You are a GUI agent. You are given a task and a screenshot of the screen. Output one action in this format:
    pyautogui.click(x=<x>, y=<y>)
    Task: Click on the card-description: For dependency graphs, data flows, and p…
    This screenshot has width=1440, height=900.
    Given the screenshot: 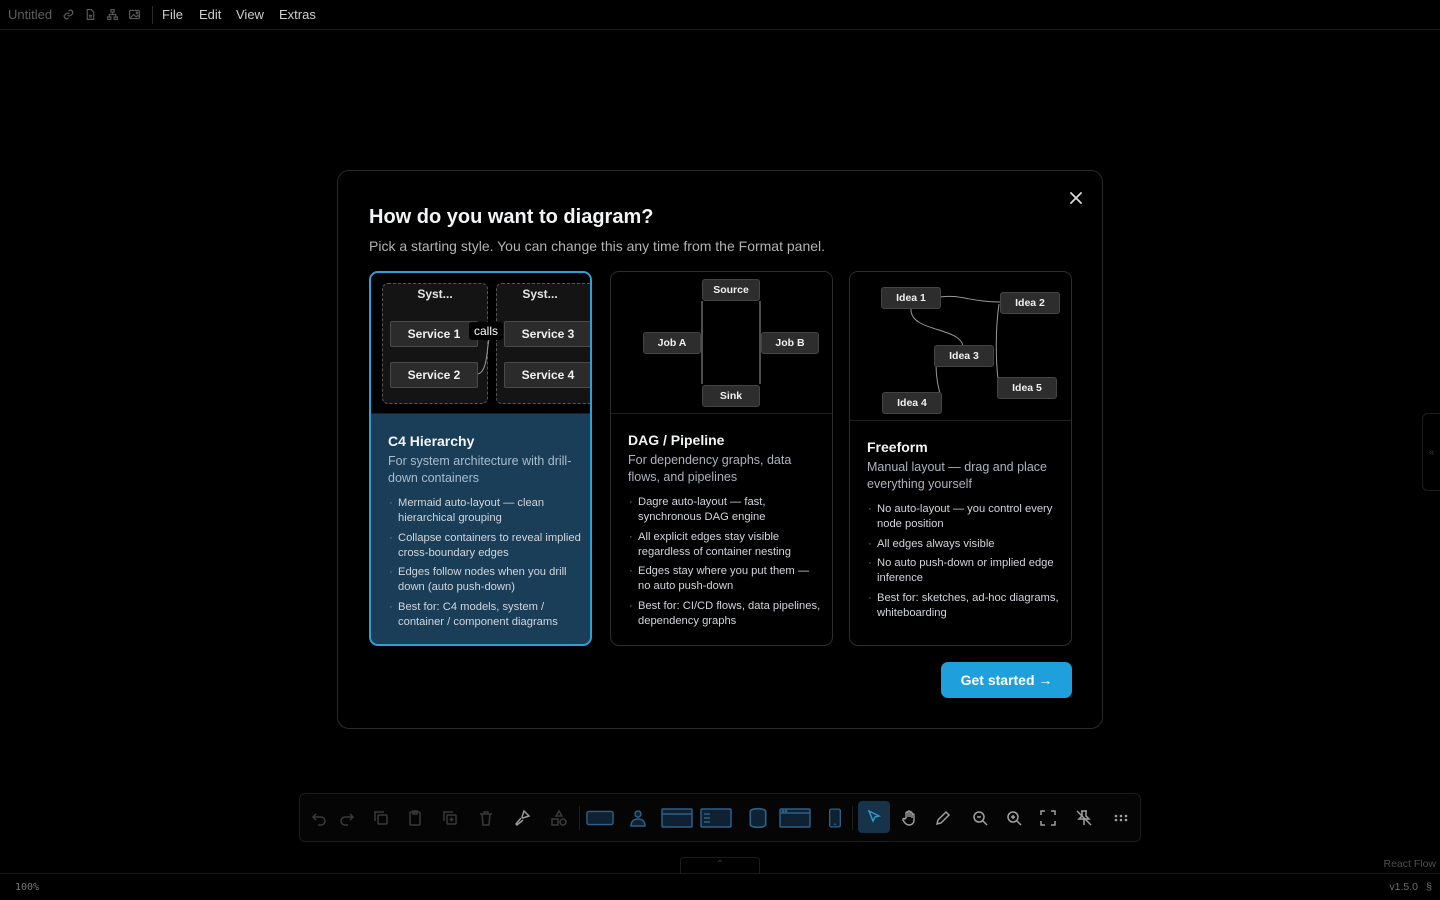 What is the action you would take?
    pyautogui.click(x=710, y=468)
    